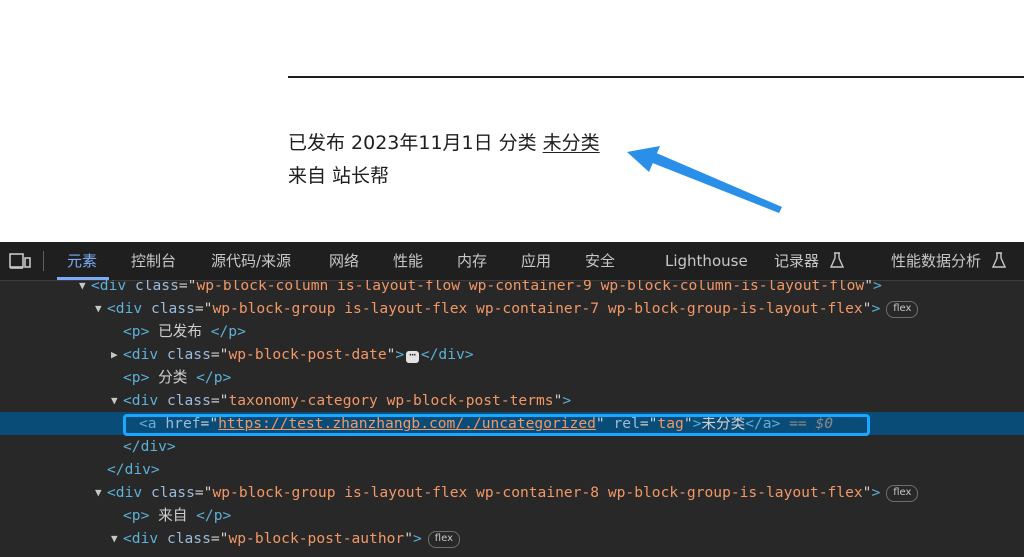 The width and height of the screenshot is (1024, 557). Describe the element at coordinates (472, 261) in the screenshot. I see `tab-memory: 内存` at that location.